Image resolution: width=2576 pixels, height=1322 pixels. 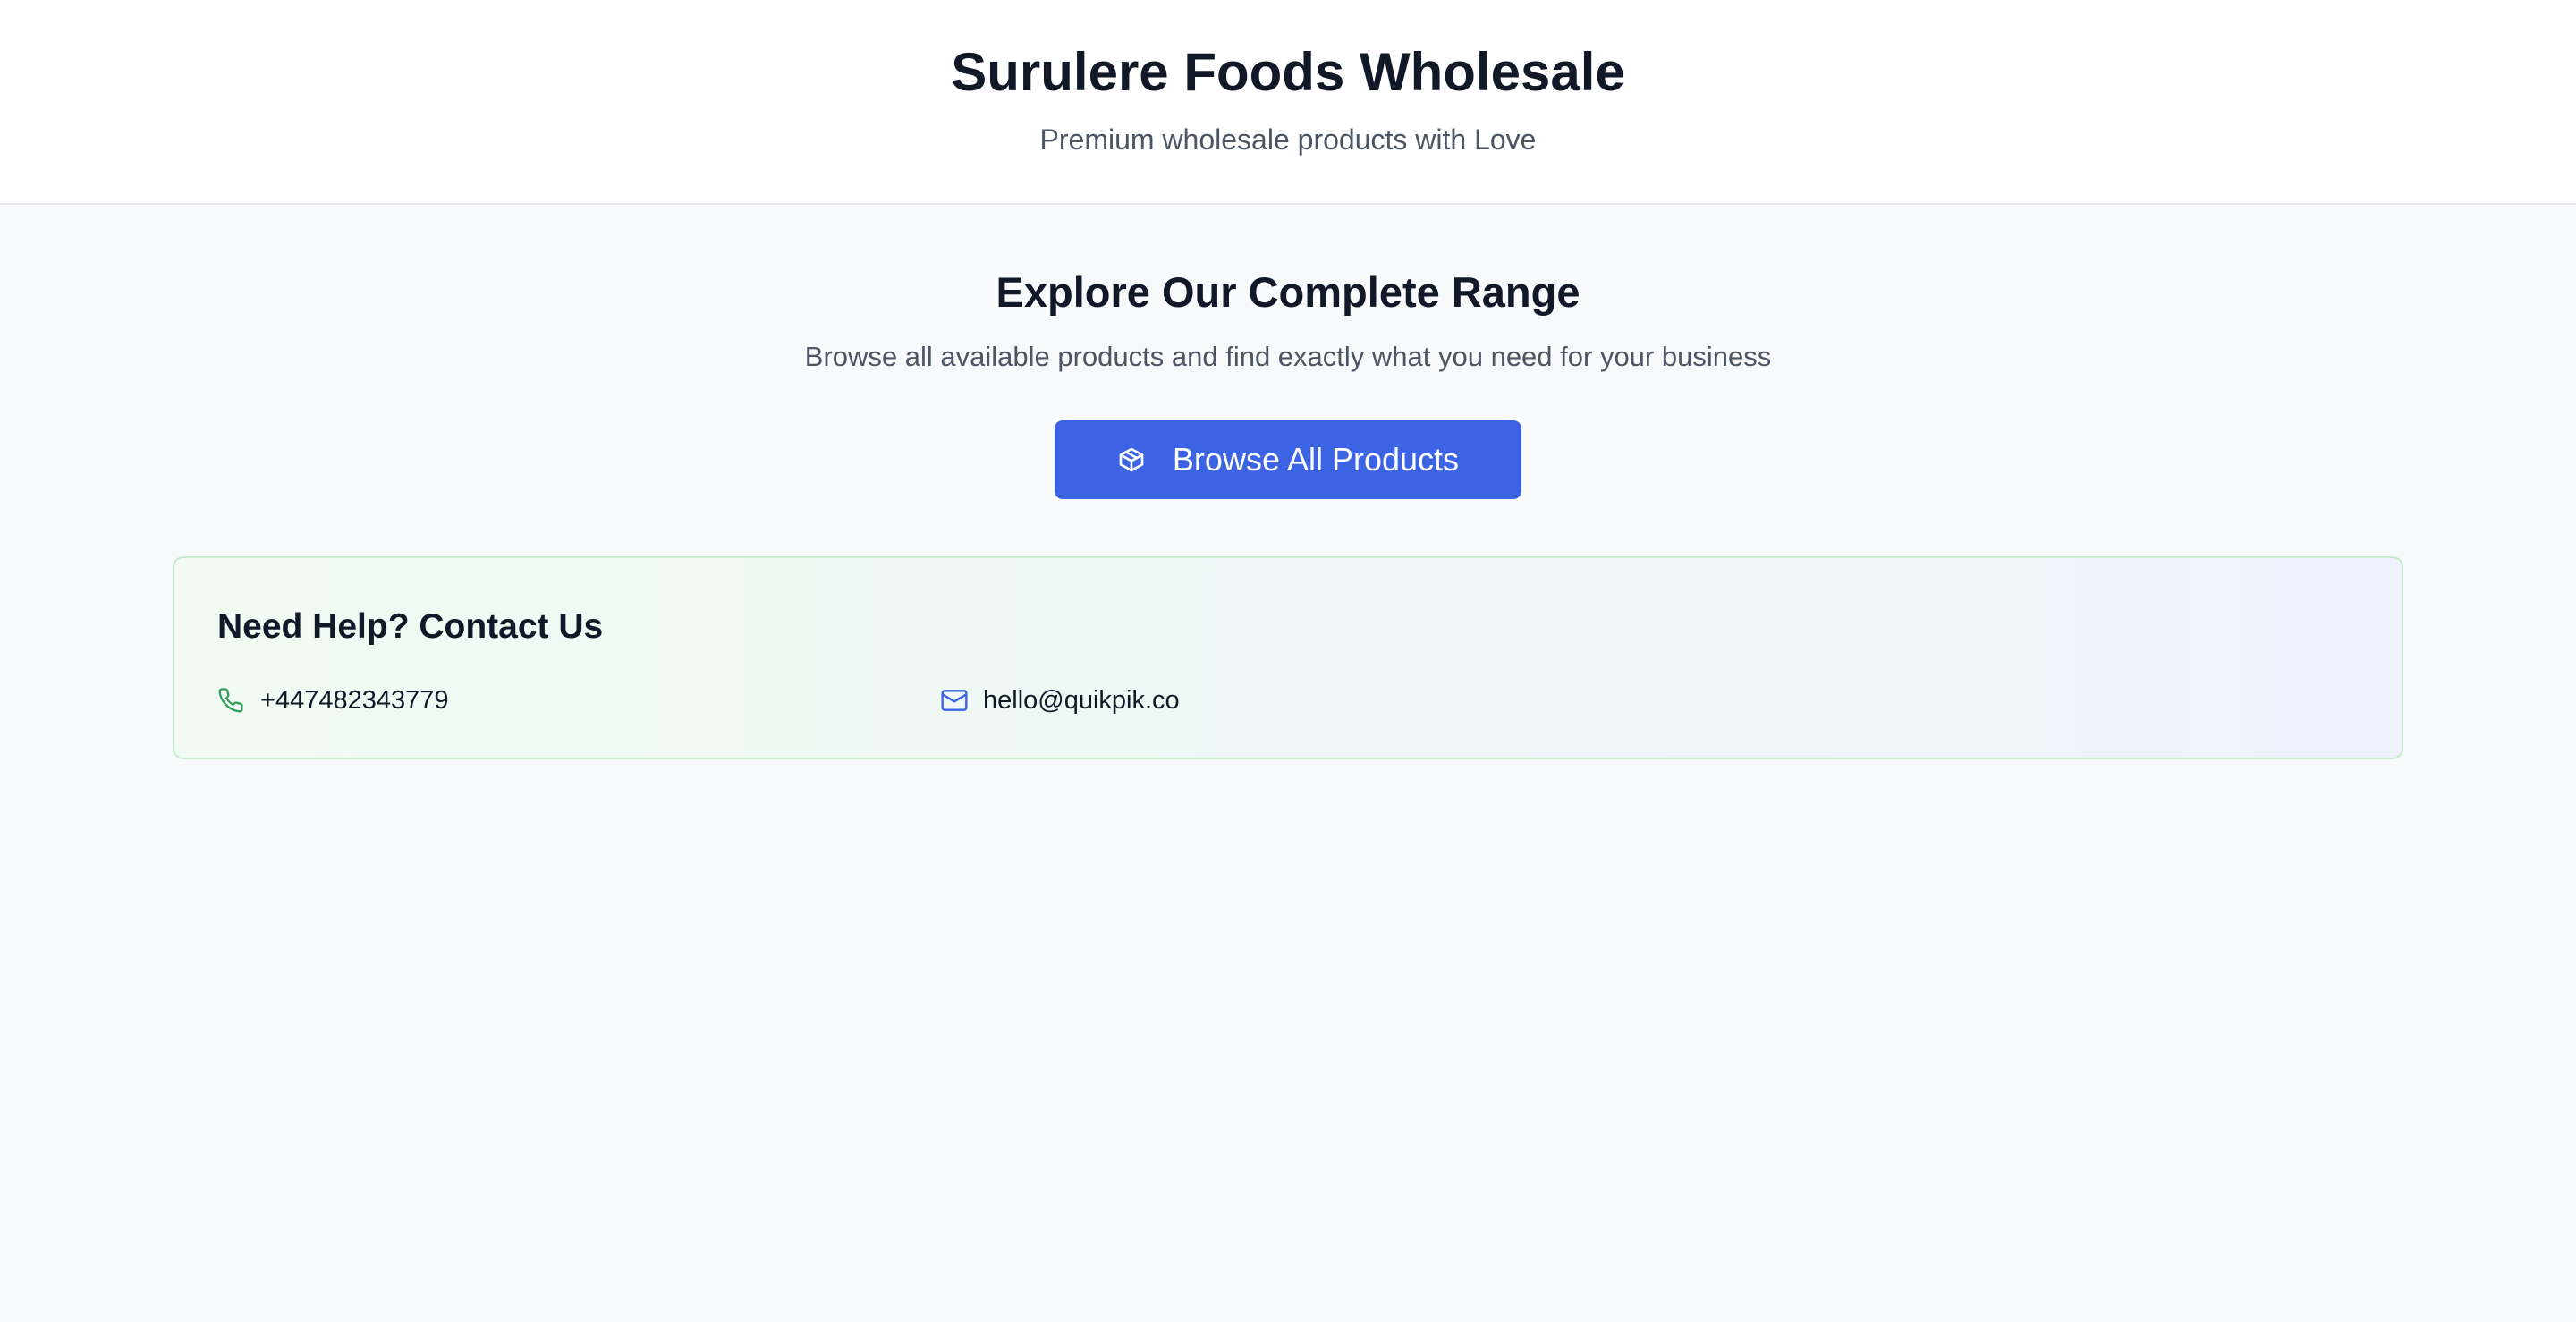 I want to click on store-title: Surulere Foods Wholesale, so click(x=1288, y=72).